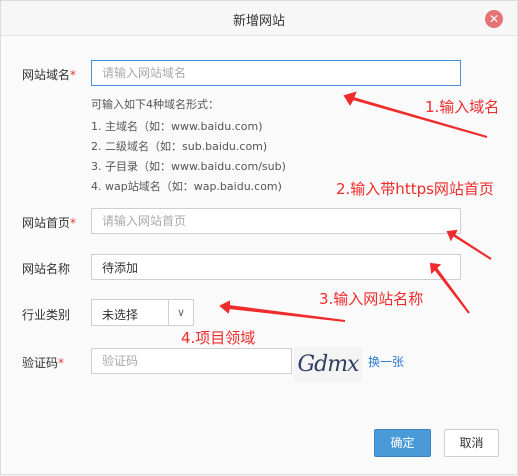  What do you see at coordinates (218, 338) in the screenshot?
I see `annotation-4: 4.项目领域` at bounding box center [218, 338].